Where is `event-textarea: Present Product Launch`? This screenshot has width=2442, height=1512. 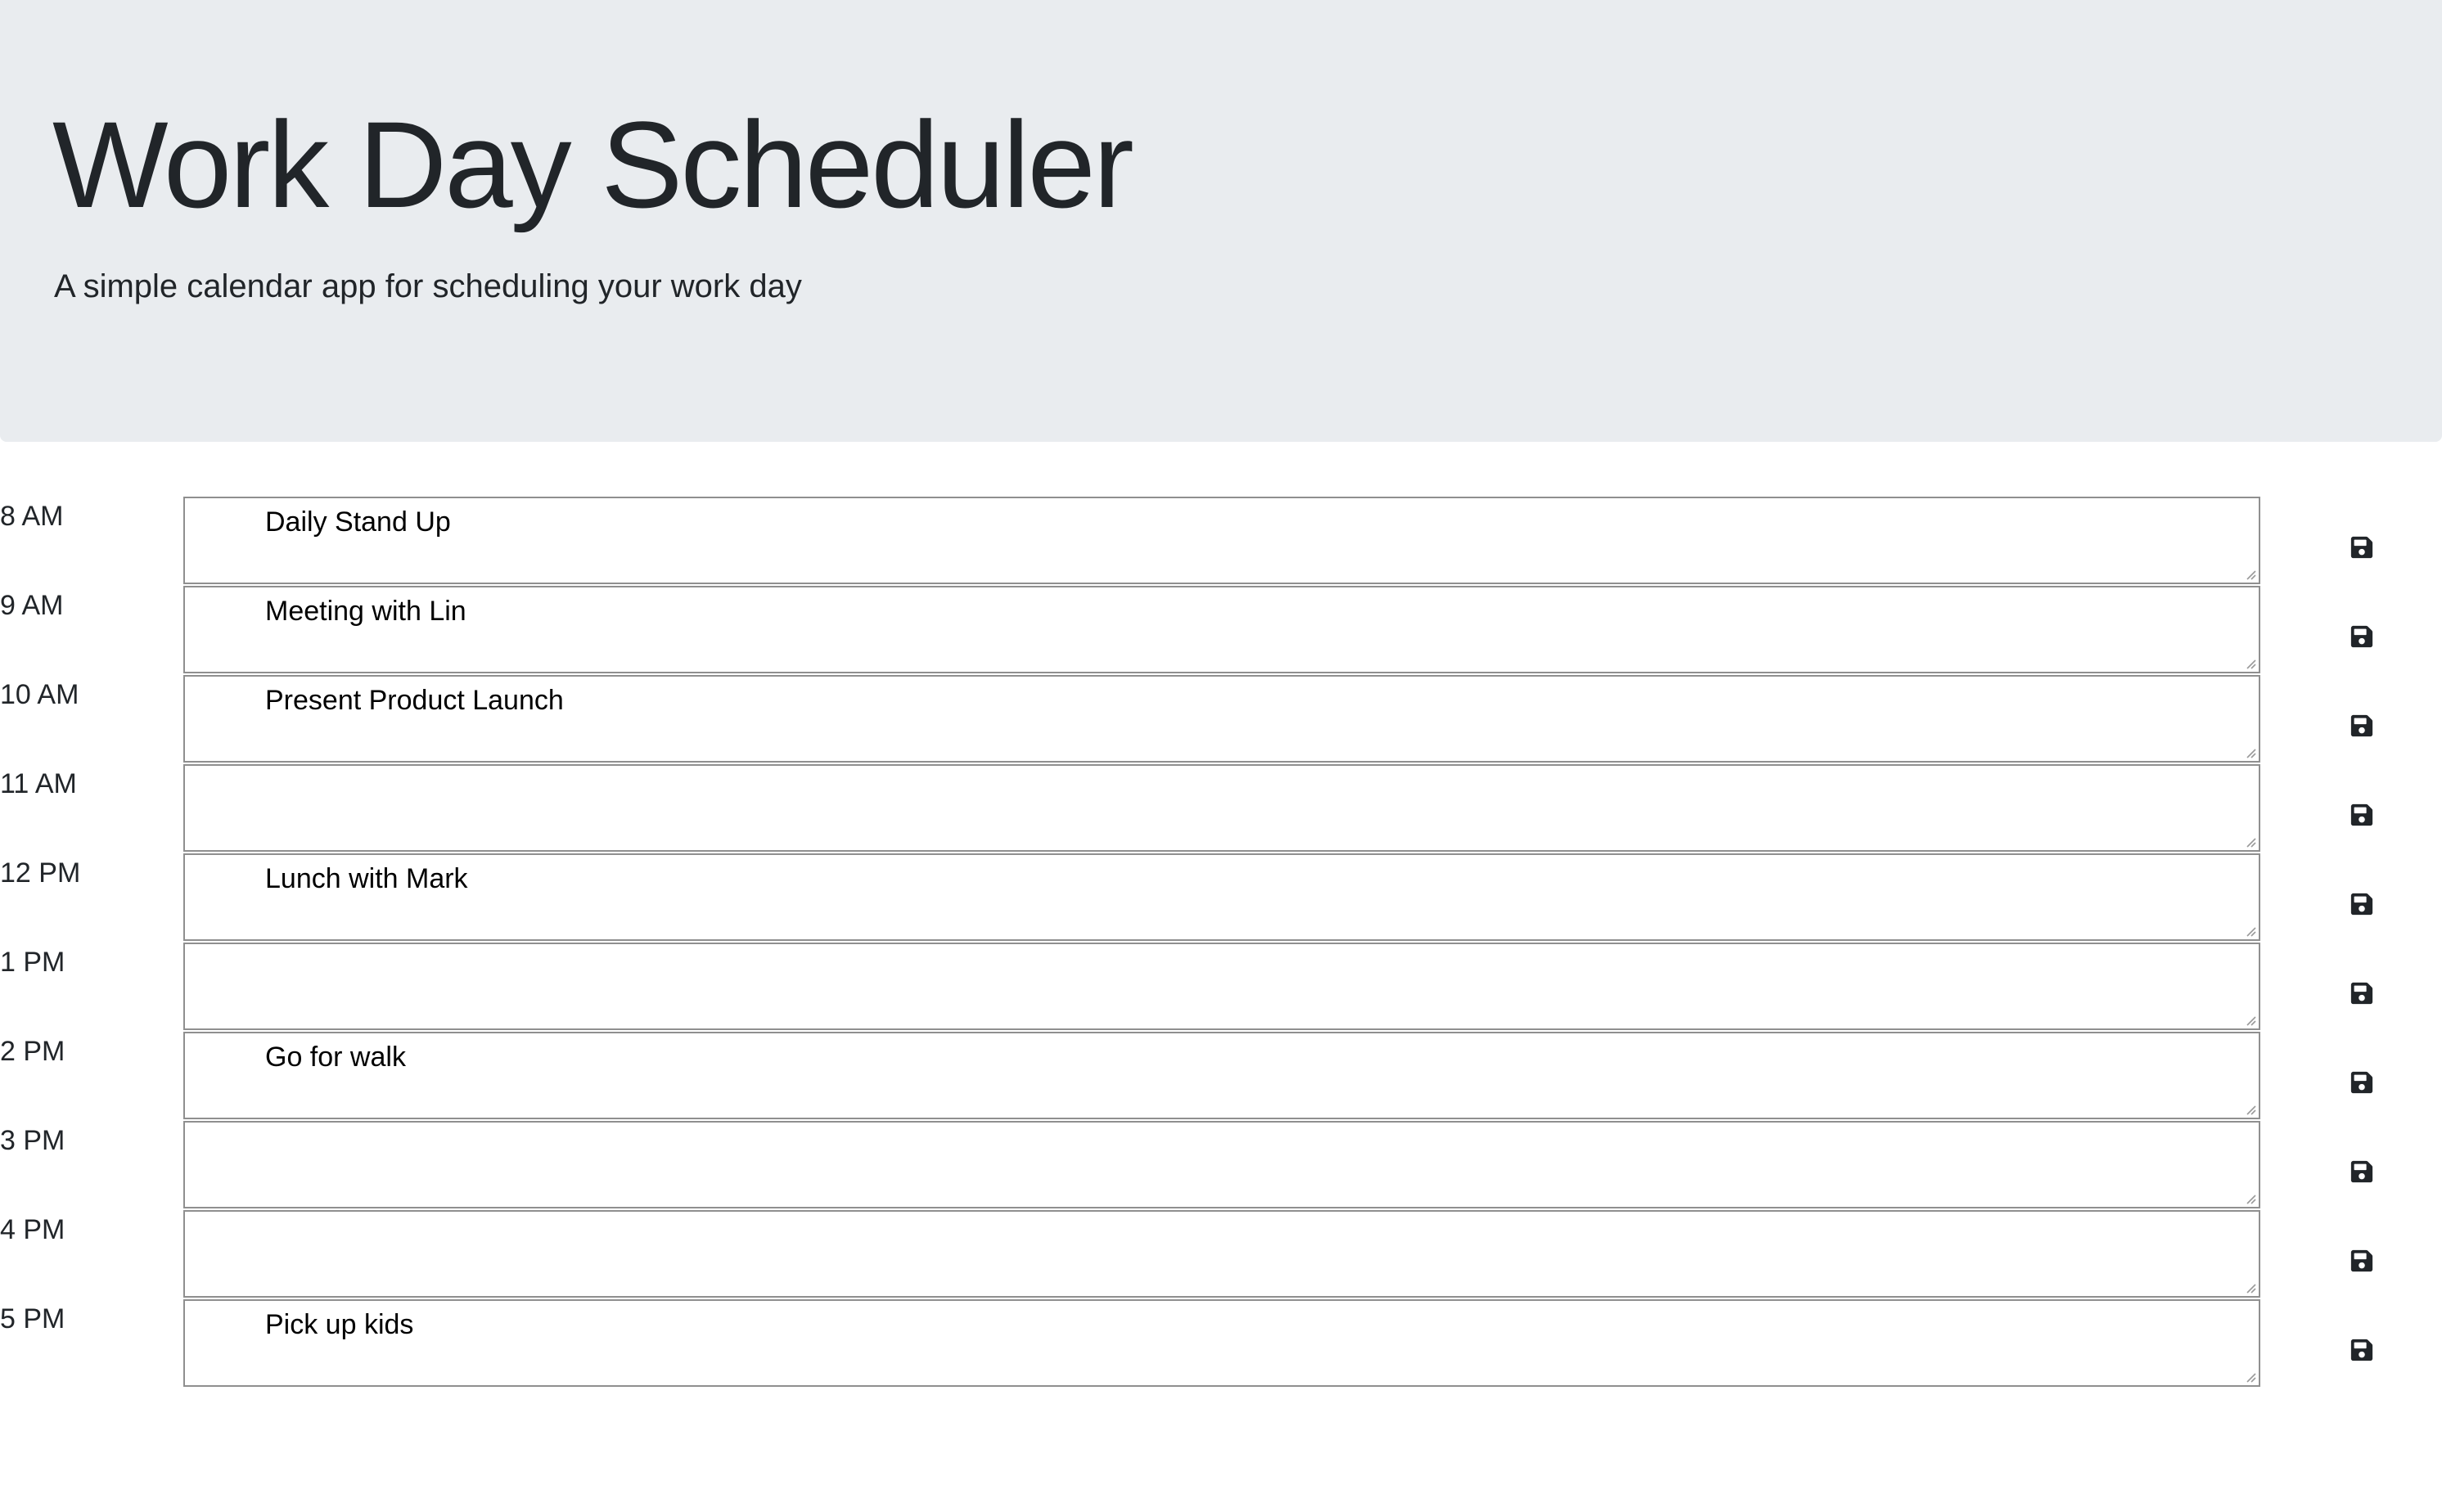 event-textarea: Present Product Launch is located at coordinates (1221, 719).